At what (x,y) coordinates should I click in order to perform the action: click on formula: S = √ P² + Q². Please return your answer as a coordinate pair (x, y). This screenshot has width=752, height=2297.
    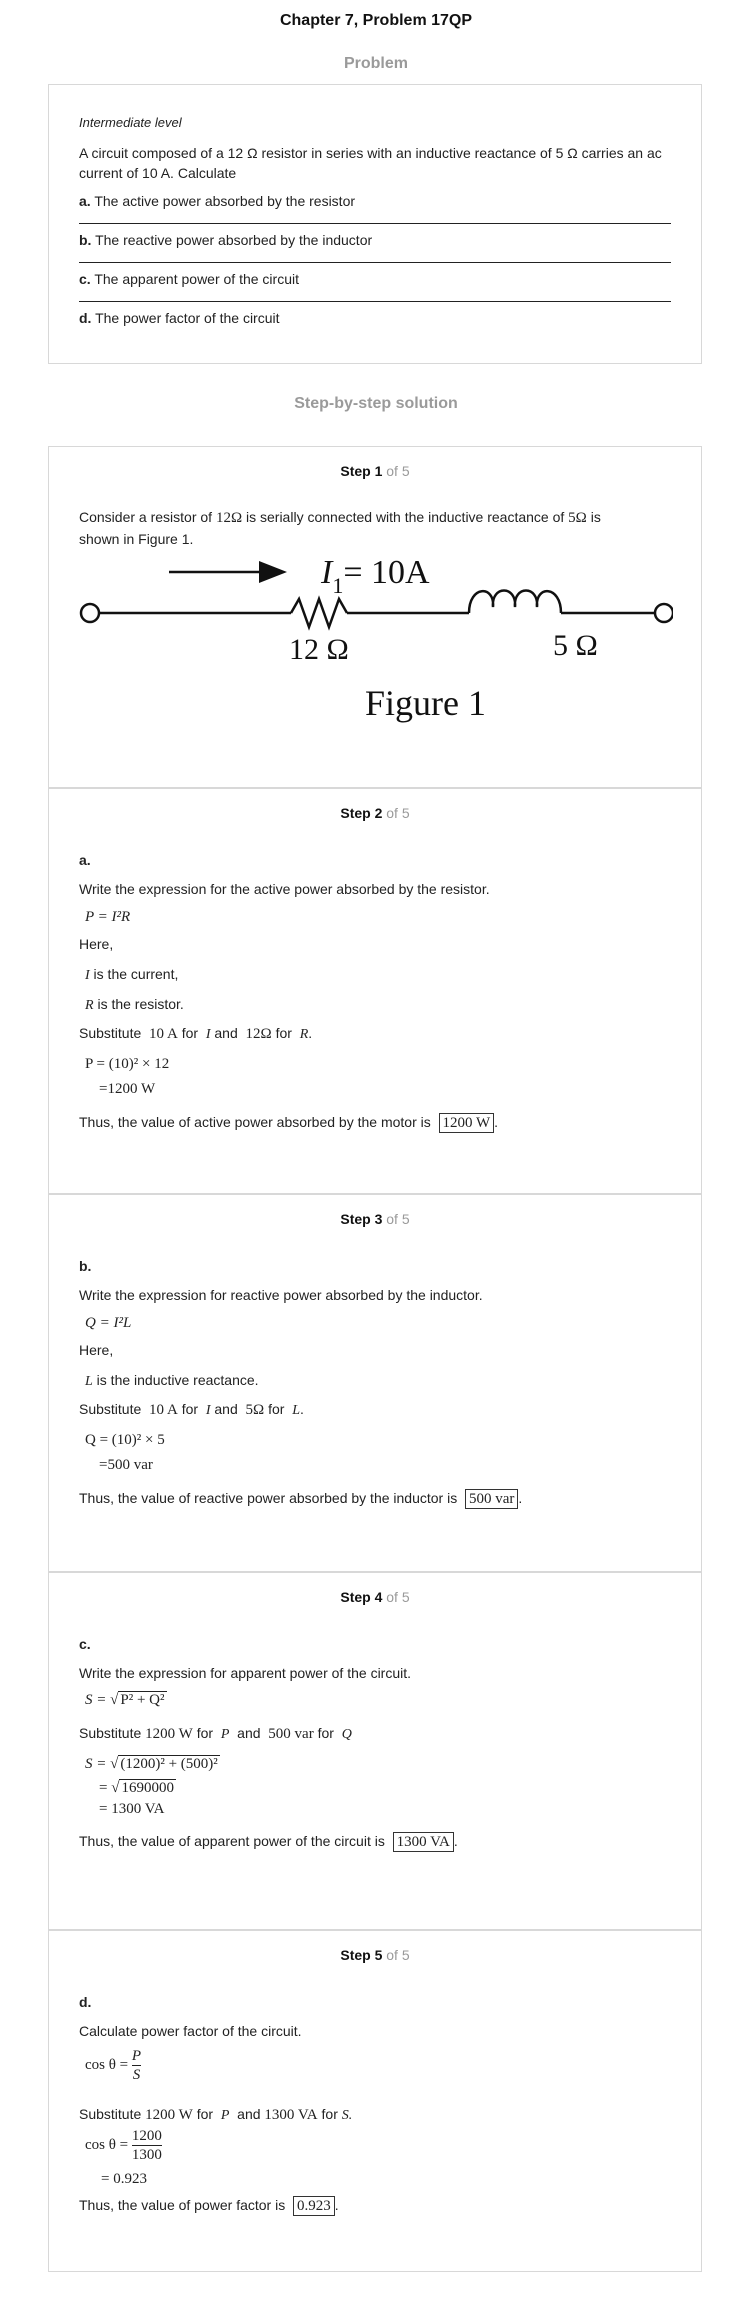
    Looking at the image, I should click on (126, 1699).